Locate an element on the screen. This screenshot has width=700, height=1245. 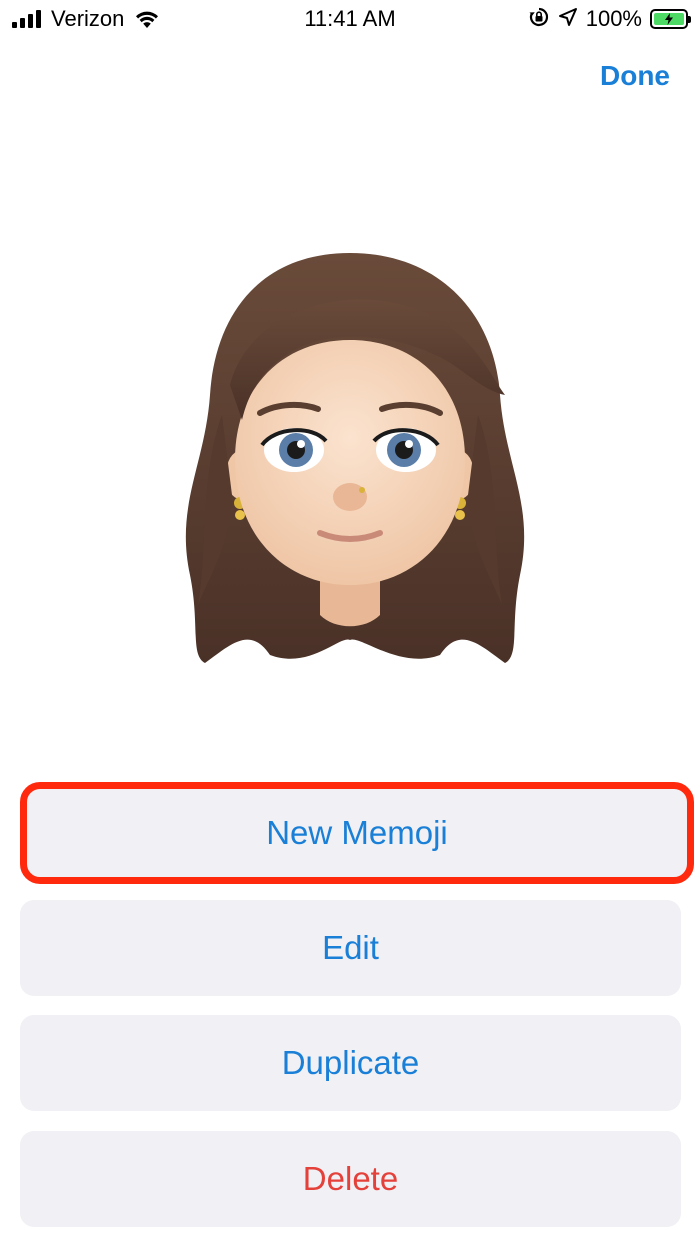
duplicate-button: Duplicate is located at coordinates (350, 1063).